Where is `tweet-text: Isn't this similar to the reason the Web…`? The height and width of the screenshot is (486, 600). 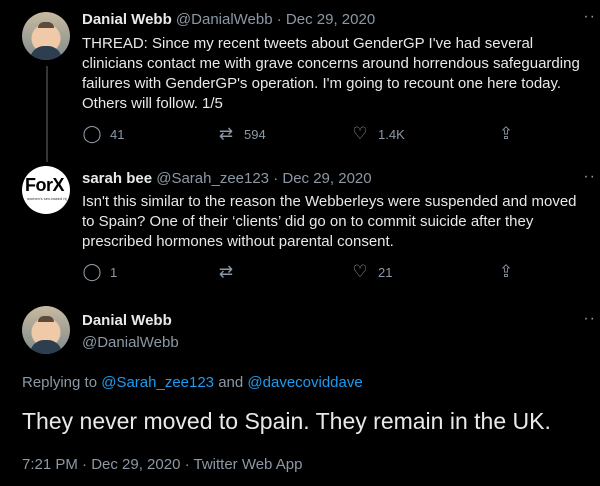
tweet-text: Isn't this similar to the reason the Web… is located at coordinates (329, 221).